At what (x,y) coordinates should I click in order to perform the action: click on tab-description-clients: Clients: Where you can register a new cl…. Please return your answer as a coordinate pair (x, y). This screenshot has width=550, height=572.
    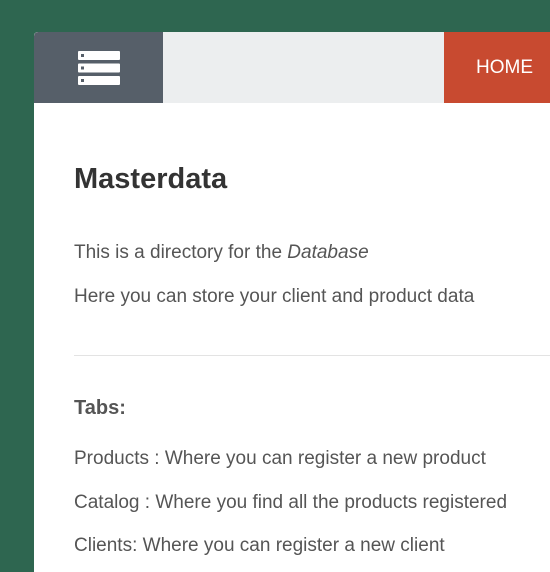
    Looking at the image, I should click on (259, 545).